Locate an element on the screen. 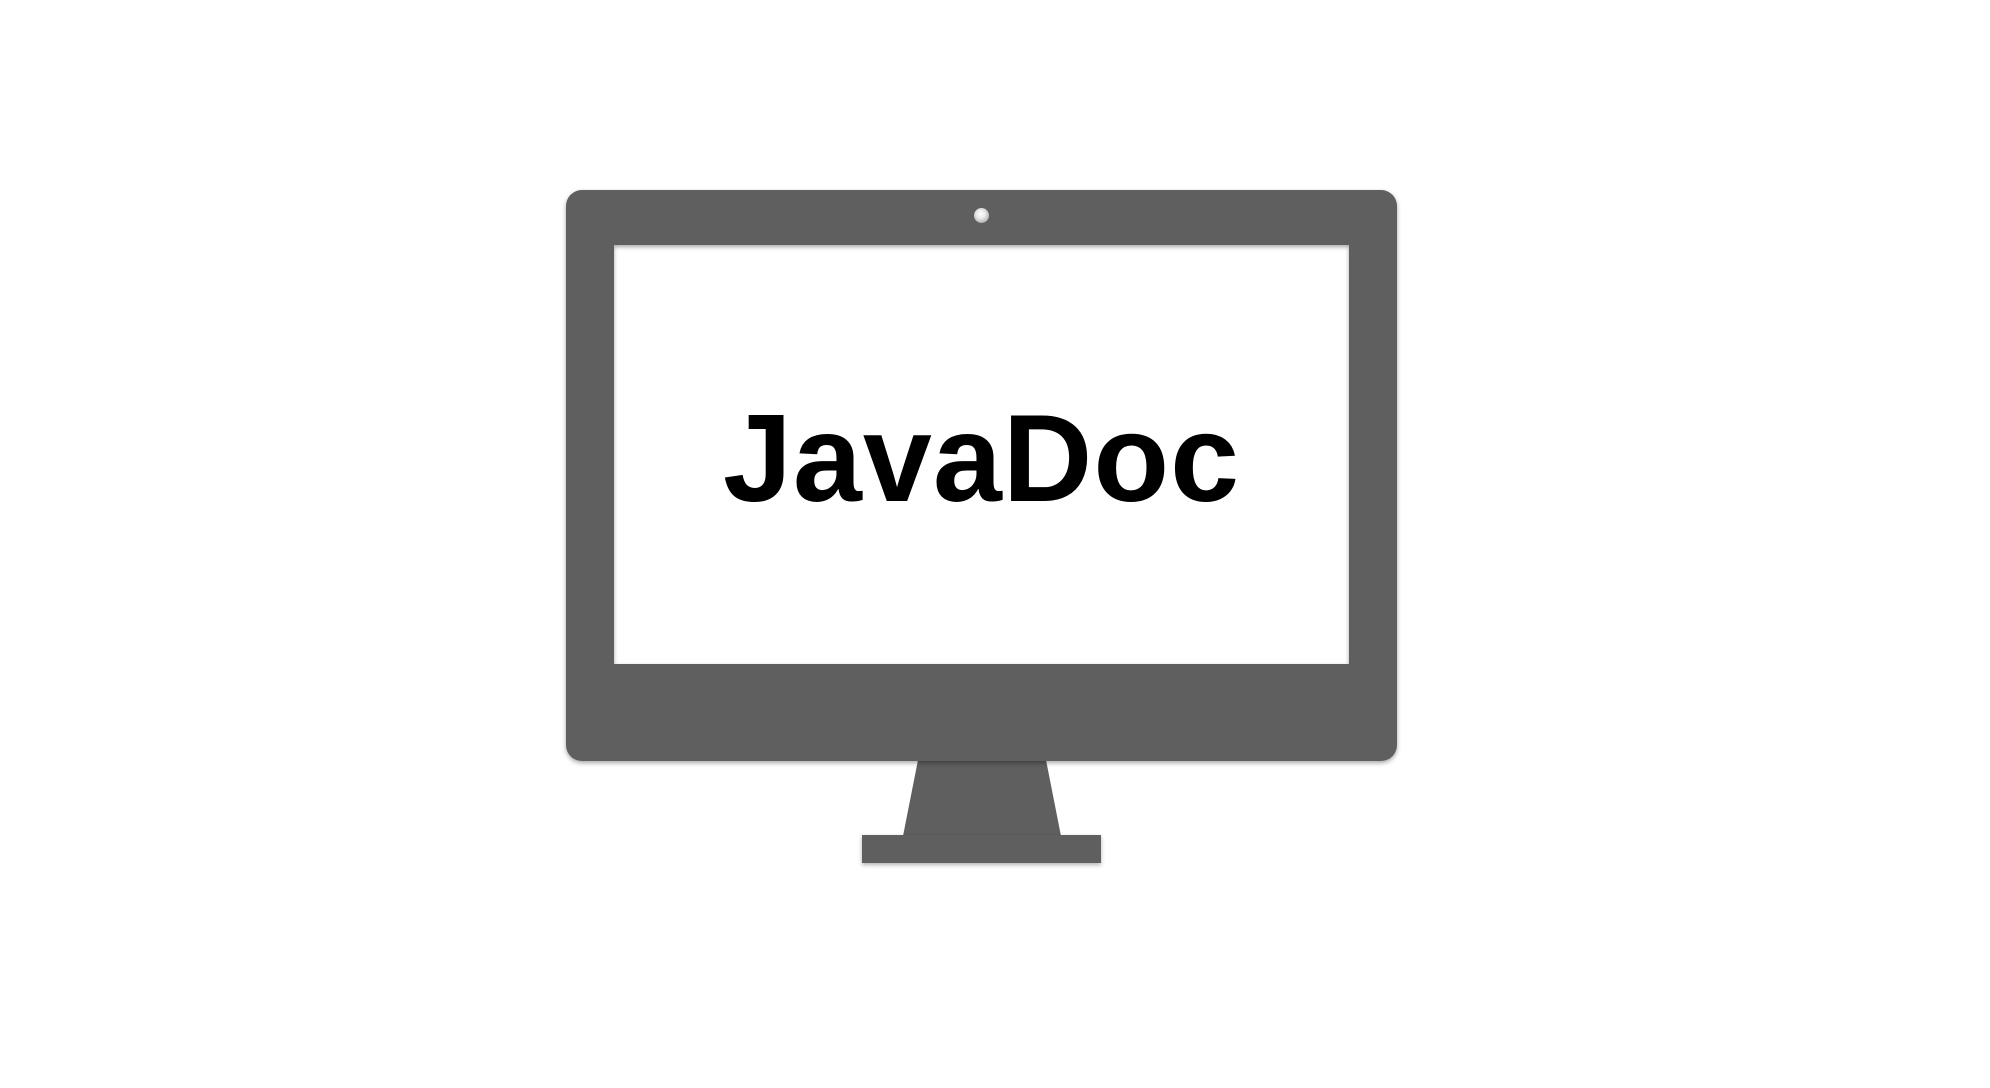 The width and height of the screenshot is (1990, 1088). monitor-screen: JavaDoc is located at coordinates (981, 454).